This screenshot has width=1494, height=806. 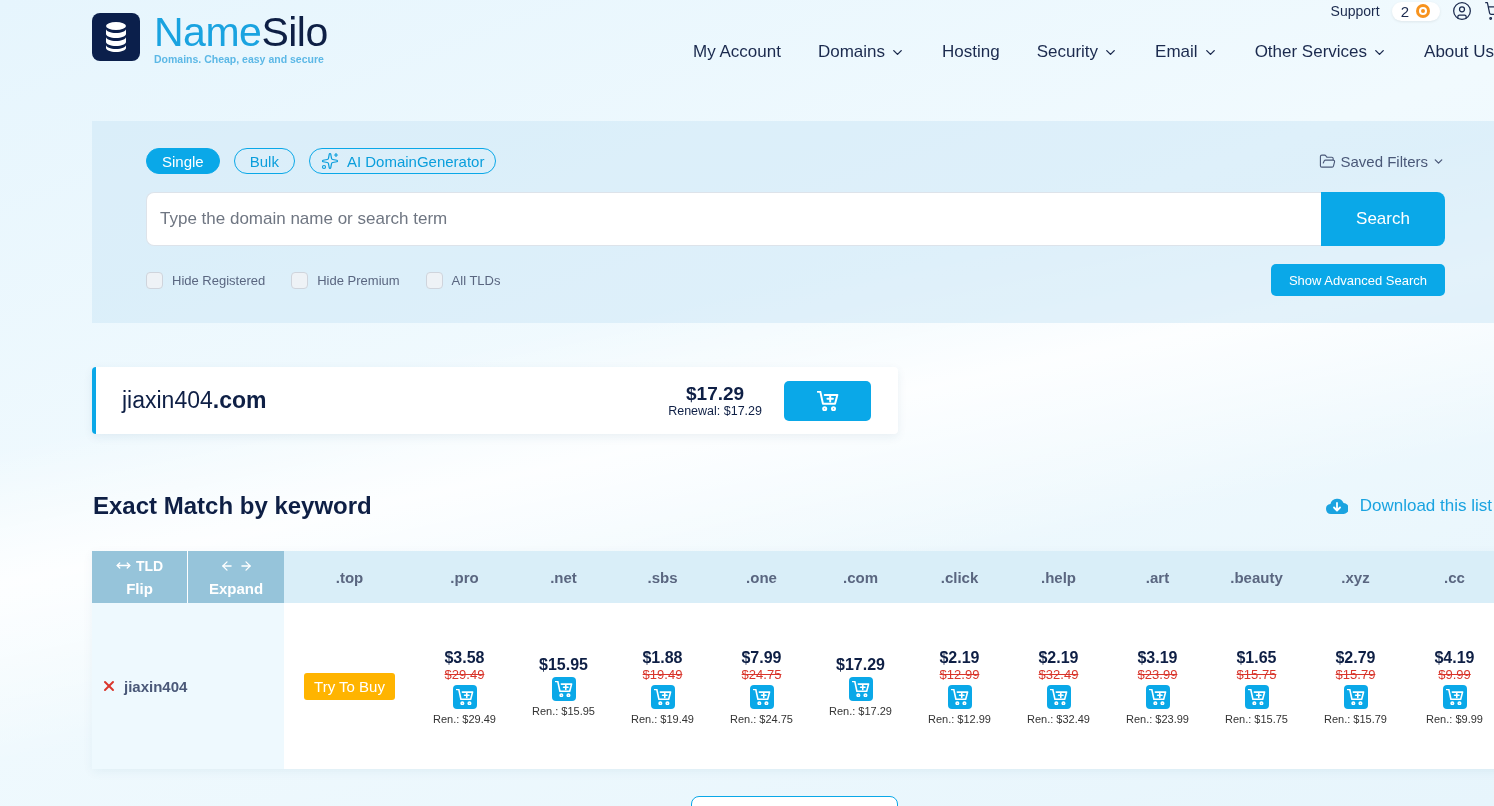 What do you see at coordinates (737, 52) in the screenshot?
I see `nav-link: My Account` at bounding box center [737, 52].